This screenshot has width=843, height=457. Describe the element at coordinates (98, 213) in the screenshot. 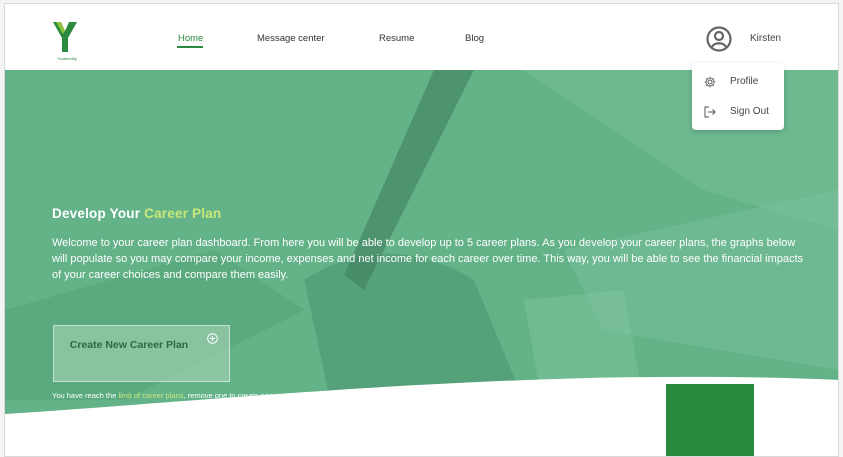

I see `hero-title-prefix: Develop Your` at that location.